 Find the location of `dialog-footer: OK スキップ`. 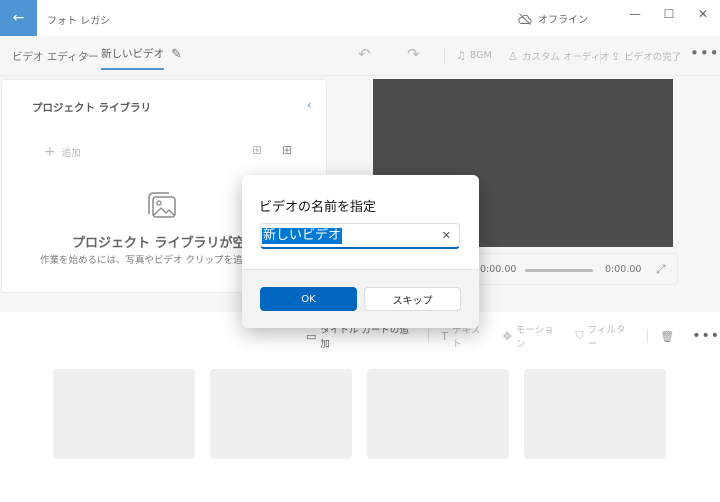

dialog-footer: OK スキップ is located at coordinates (360, 298).